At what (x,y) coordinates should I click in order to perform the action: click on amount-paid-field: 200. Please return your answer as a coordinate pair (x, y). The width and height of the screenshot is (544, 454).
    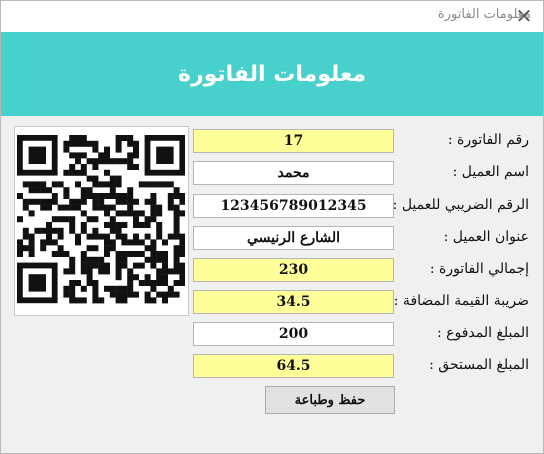
    Looking at the image, I should click on (293, 334).